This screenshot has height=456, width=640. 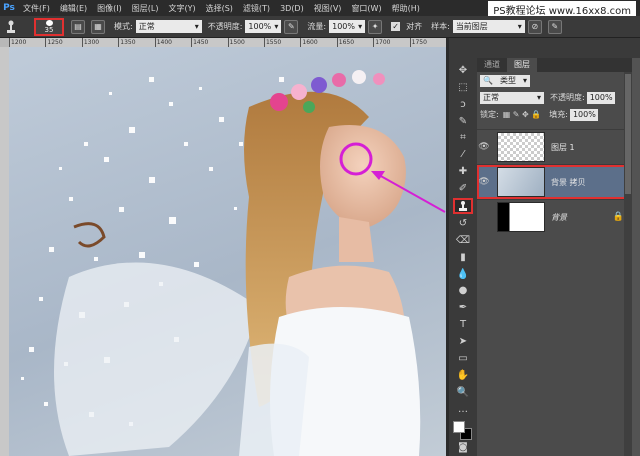 What do you see at coordinates (463, 104) in the screenshot?
I see `lasso-tool-icon: ↄ` at bounding box center [463, 104].